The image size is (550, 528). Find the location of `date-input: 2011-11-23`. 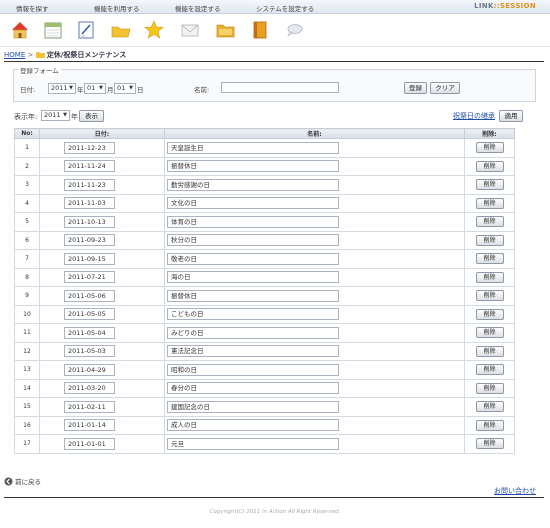

date-input: 2011-11-23 is located at coordinates (89, 184).